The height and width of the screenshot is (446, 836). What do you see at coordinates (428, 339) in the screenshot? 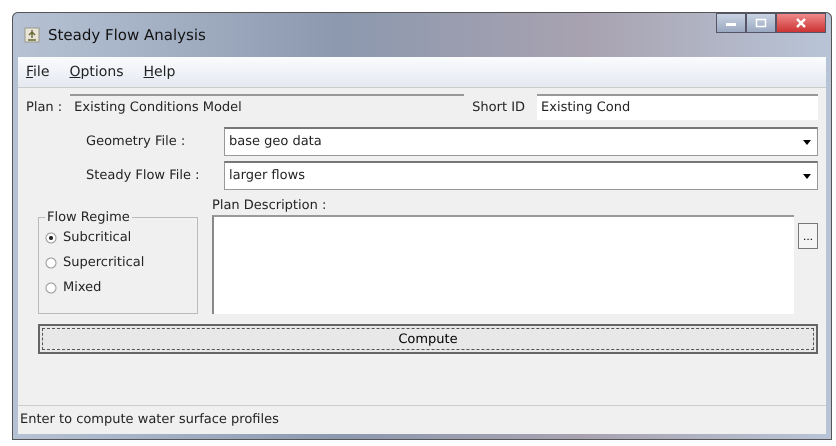
I see `compute-button: Compute` at bounding box center [428, 339].